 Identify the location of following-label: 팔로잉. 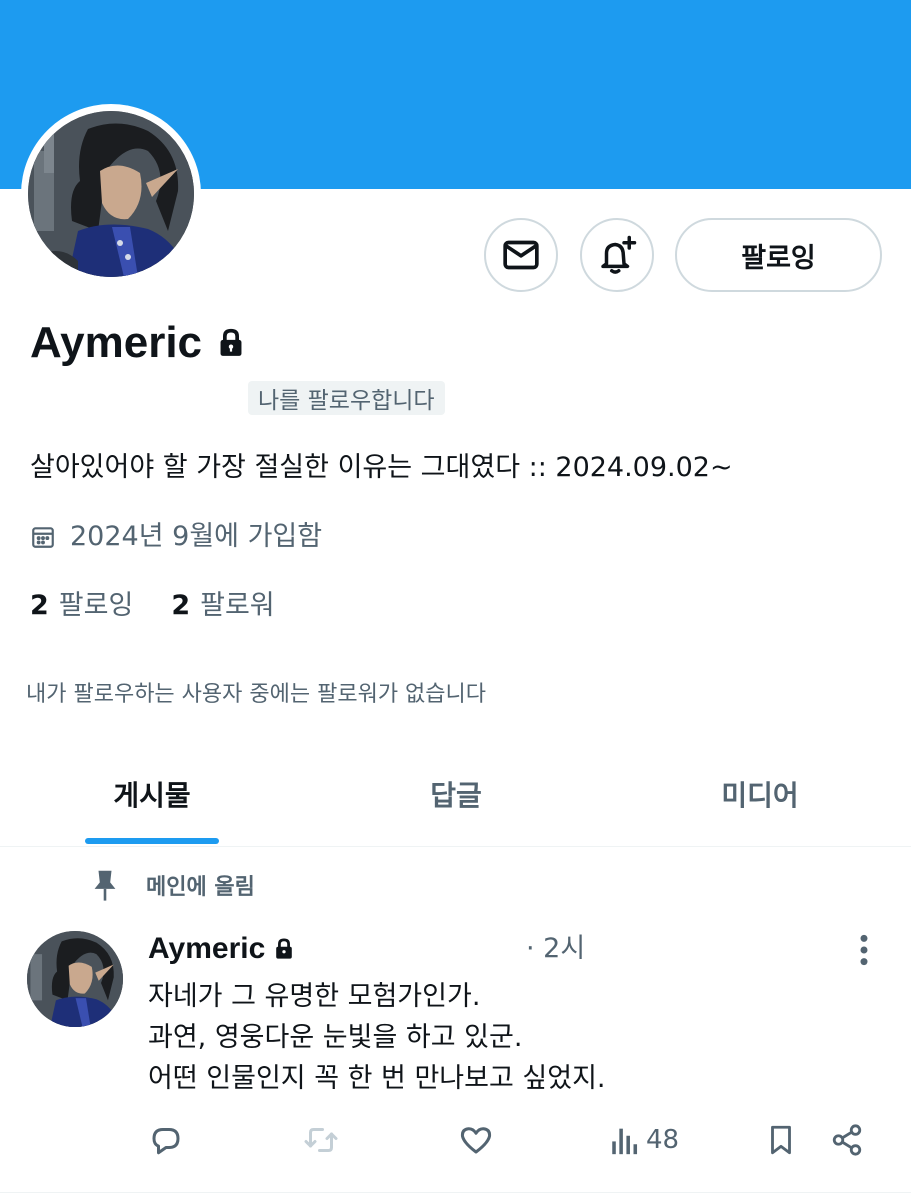
(96, 605).